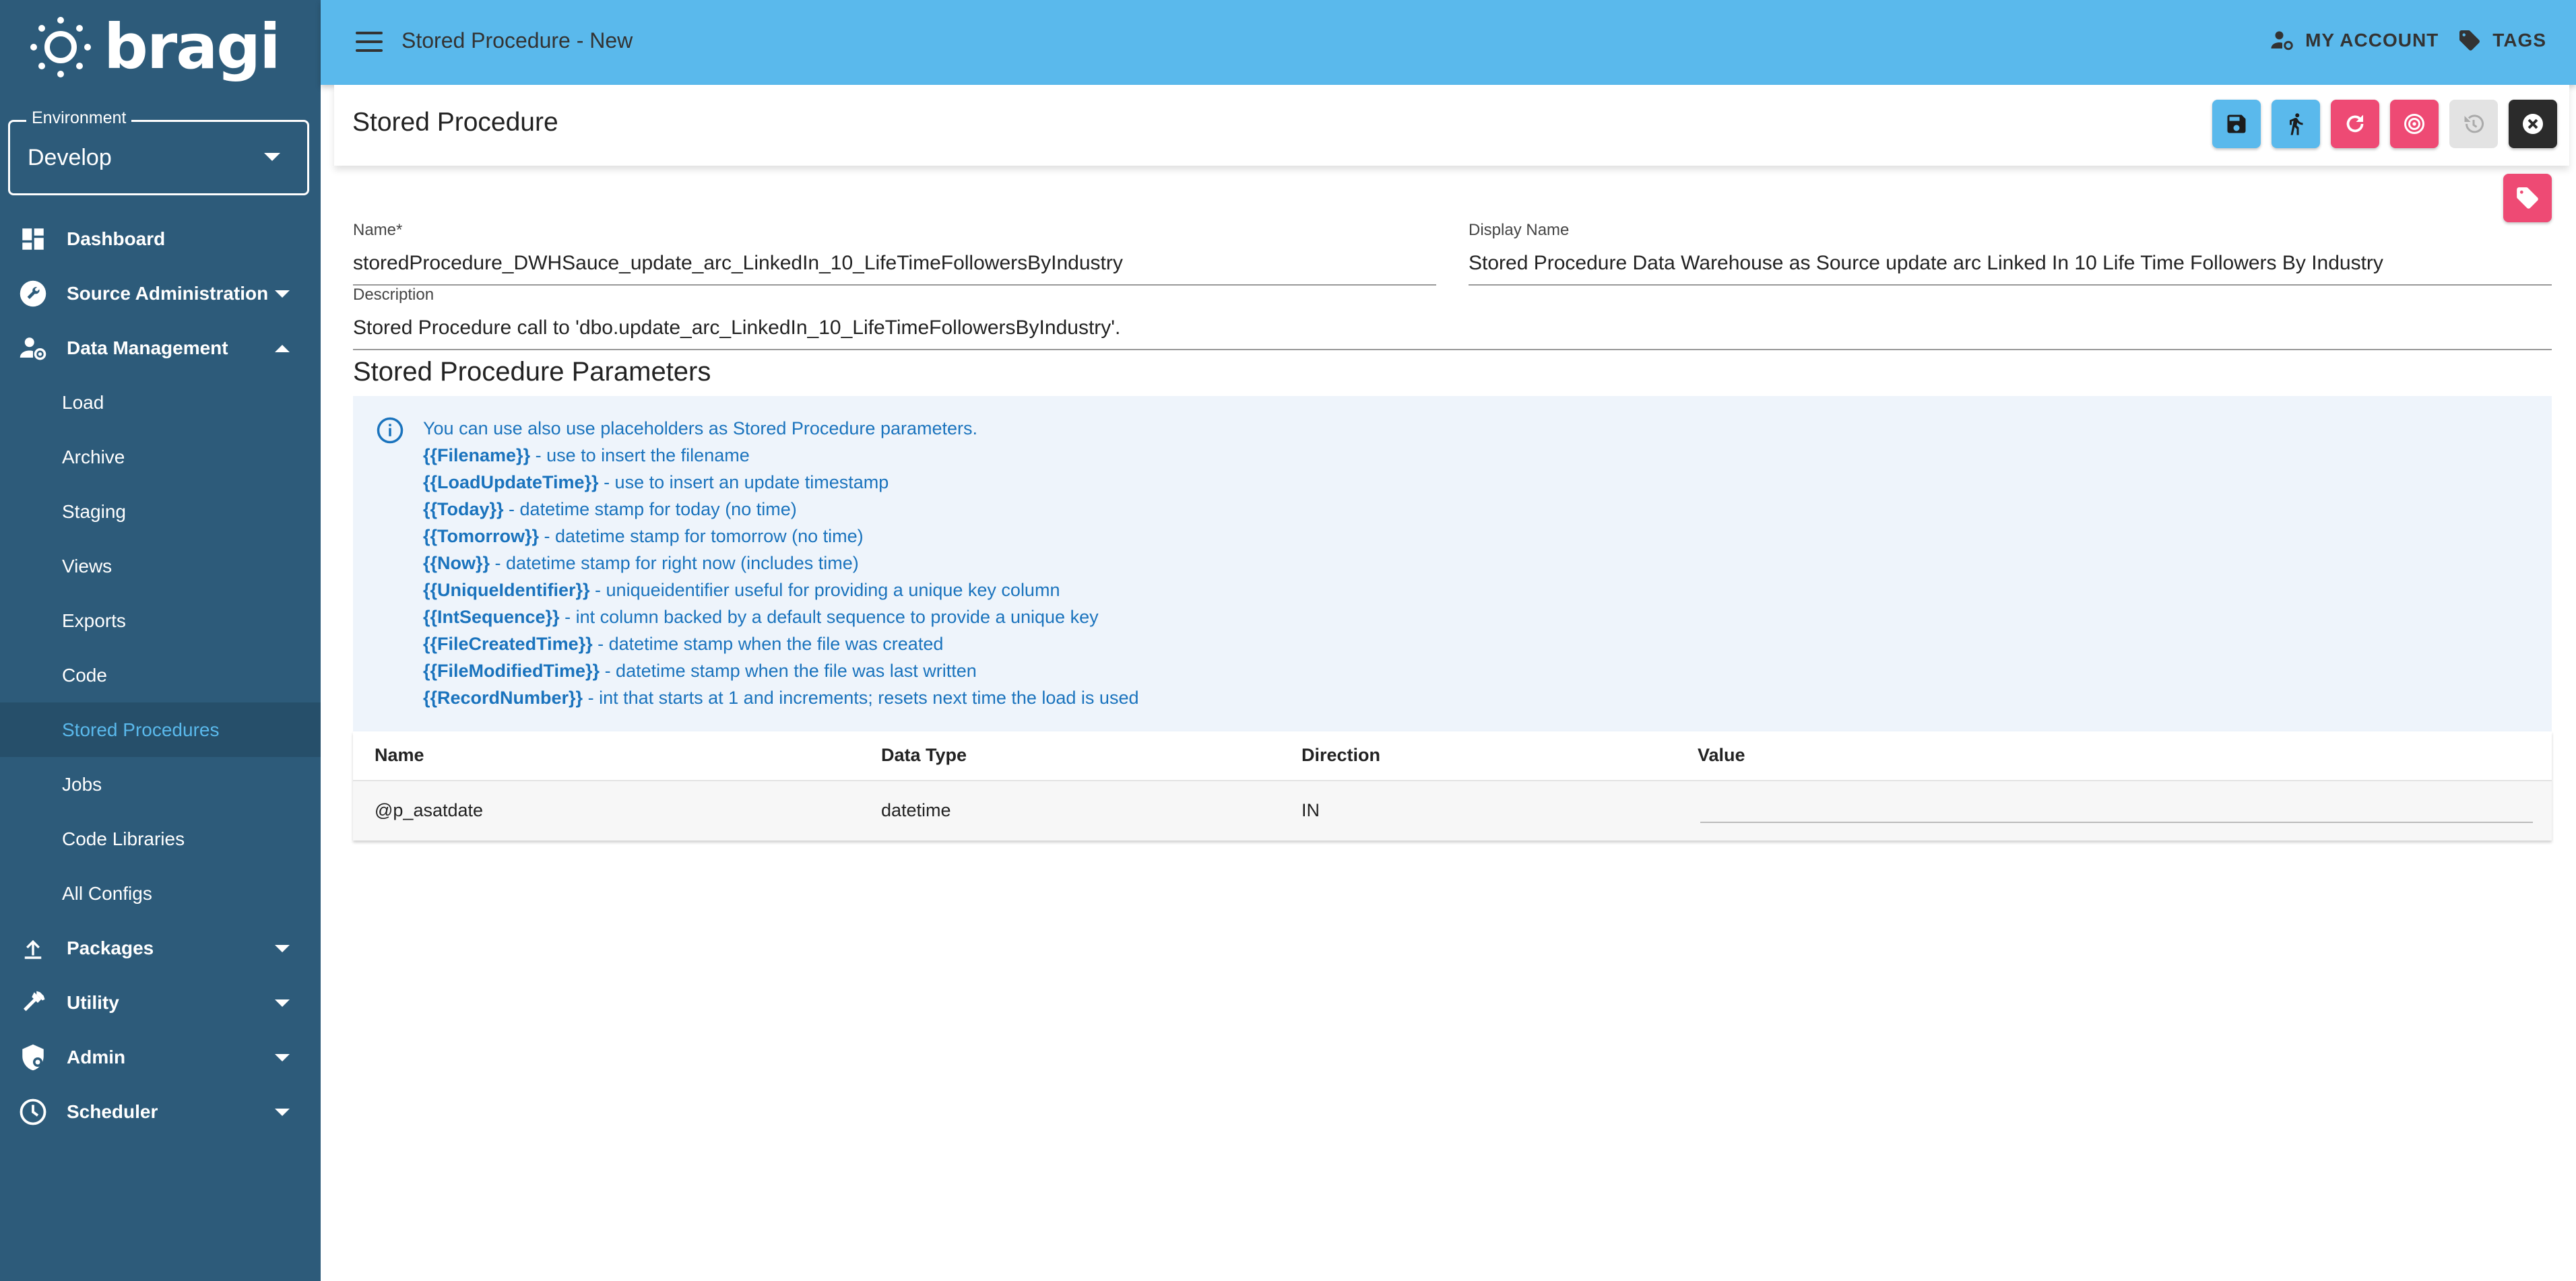  Describe the element at coordinates (492, 617) in the screenshot. I see `placeholder-key: {{IntSequence}}` at that location.